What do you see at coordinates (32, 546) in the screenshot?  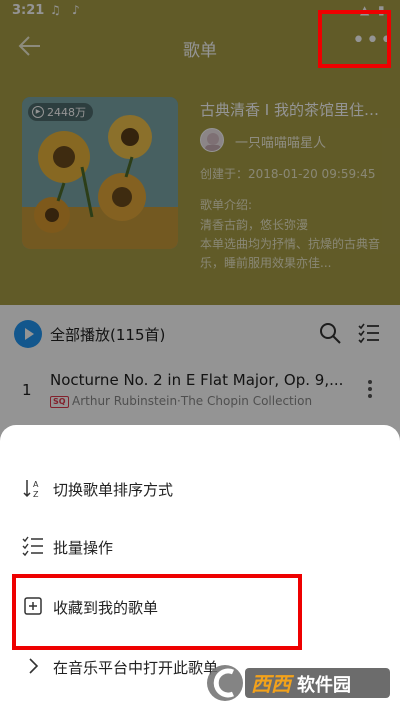 I see `checklist-icon` at bounding box center [32, 546].